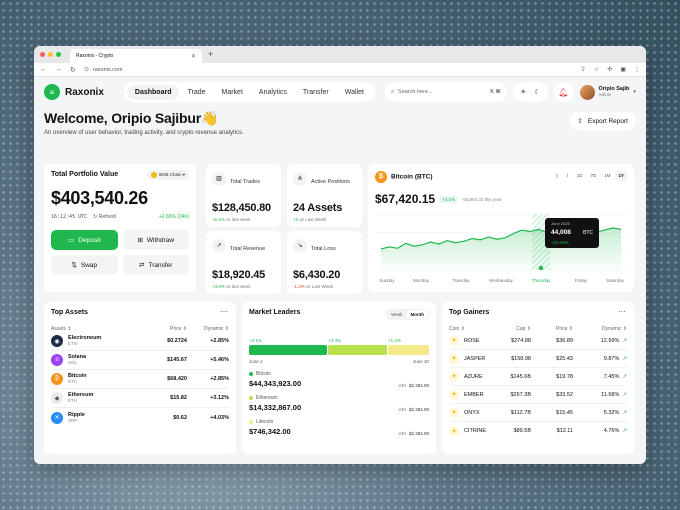 This screenshot has width=680, height=510. What do you see at coordinates (84, 240) in the screenshot?
I see `deposit-button: ▭ Deposit` at bounding box center [84, 240].